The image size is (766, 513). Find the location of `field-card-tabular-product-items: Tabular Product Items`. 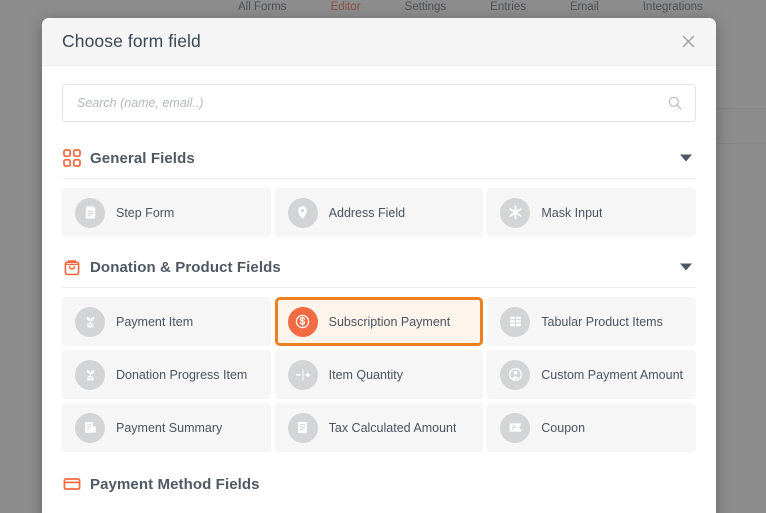

field-card-tabular-product-items: Tabular Product Items is located at coordinates (591, 321).